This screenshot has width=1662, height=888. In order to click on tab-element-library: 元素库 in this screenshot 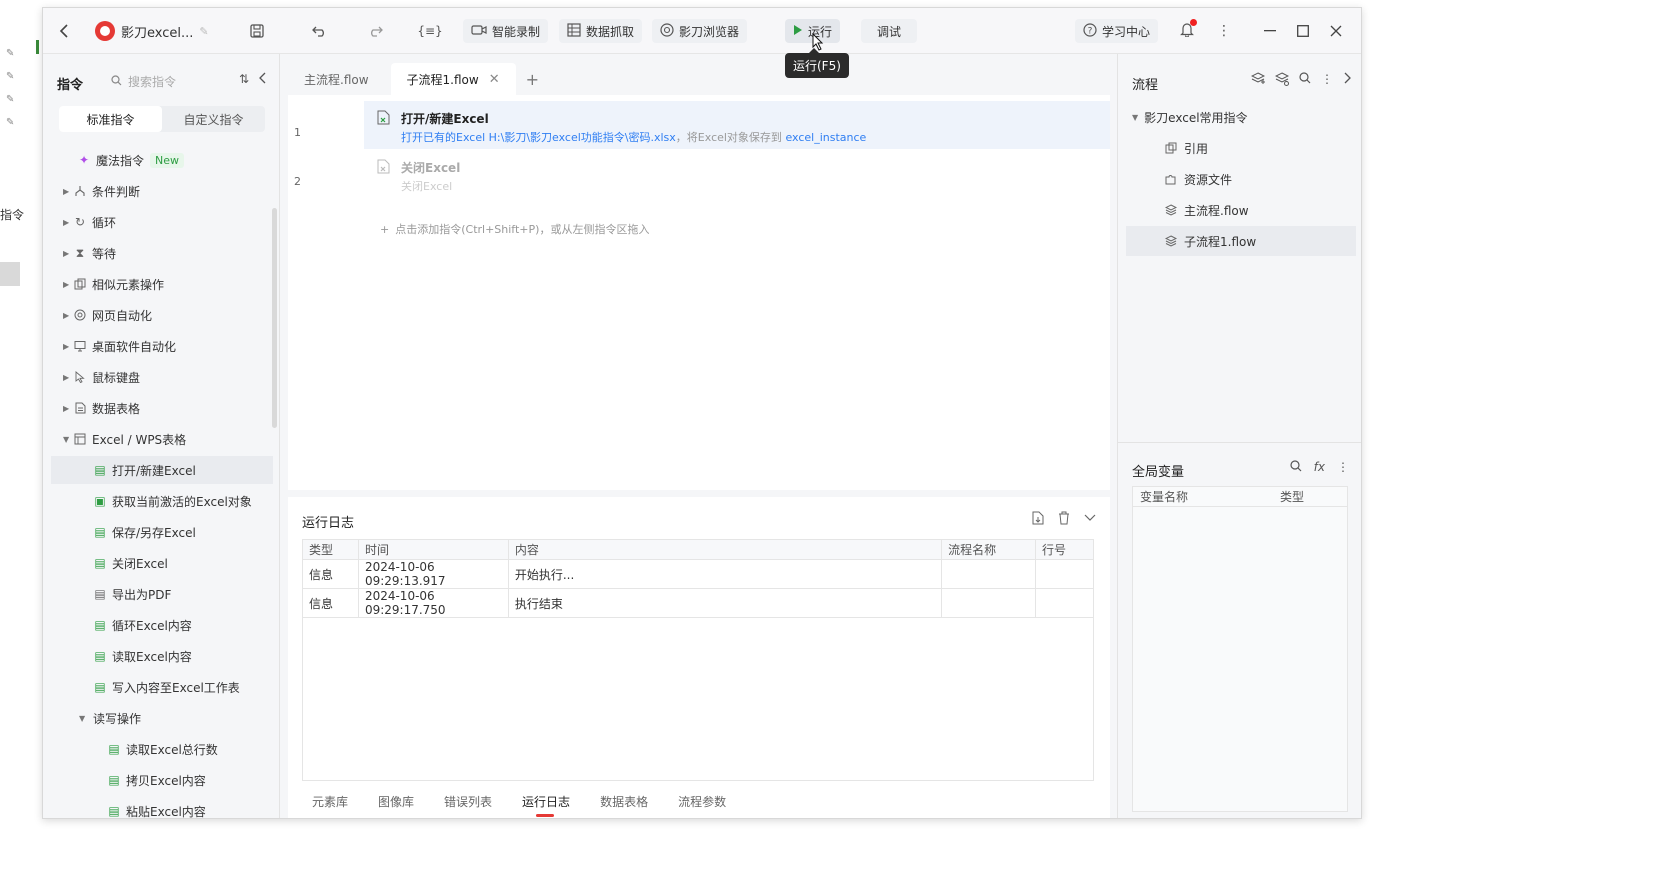, I will do `click(330, 801)`.